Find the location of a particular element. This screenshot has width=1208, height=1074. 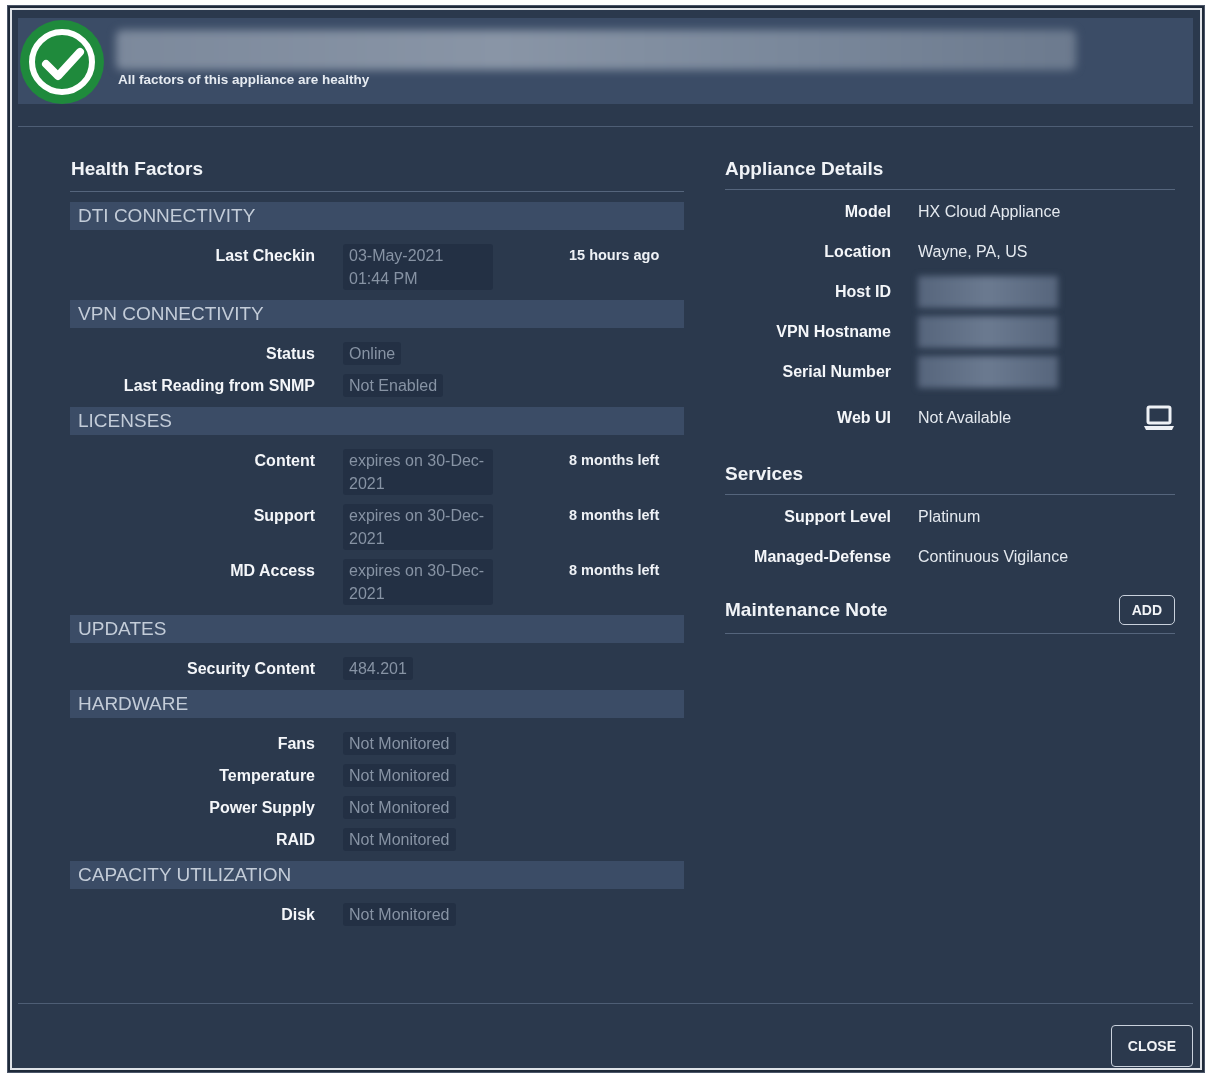

value-text: Continuous Vigilance is located at coordinates (994, 557).